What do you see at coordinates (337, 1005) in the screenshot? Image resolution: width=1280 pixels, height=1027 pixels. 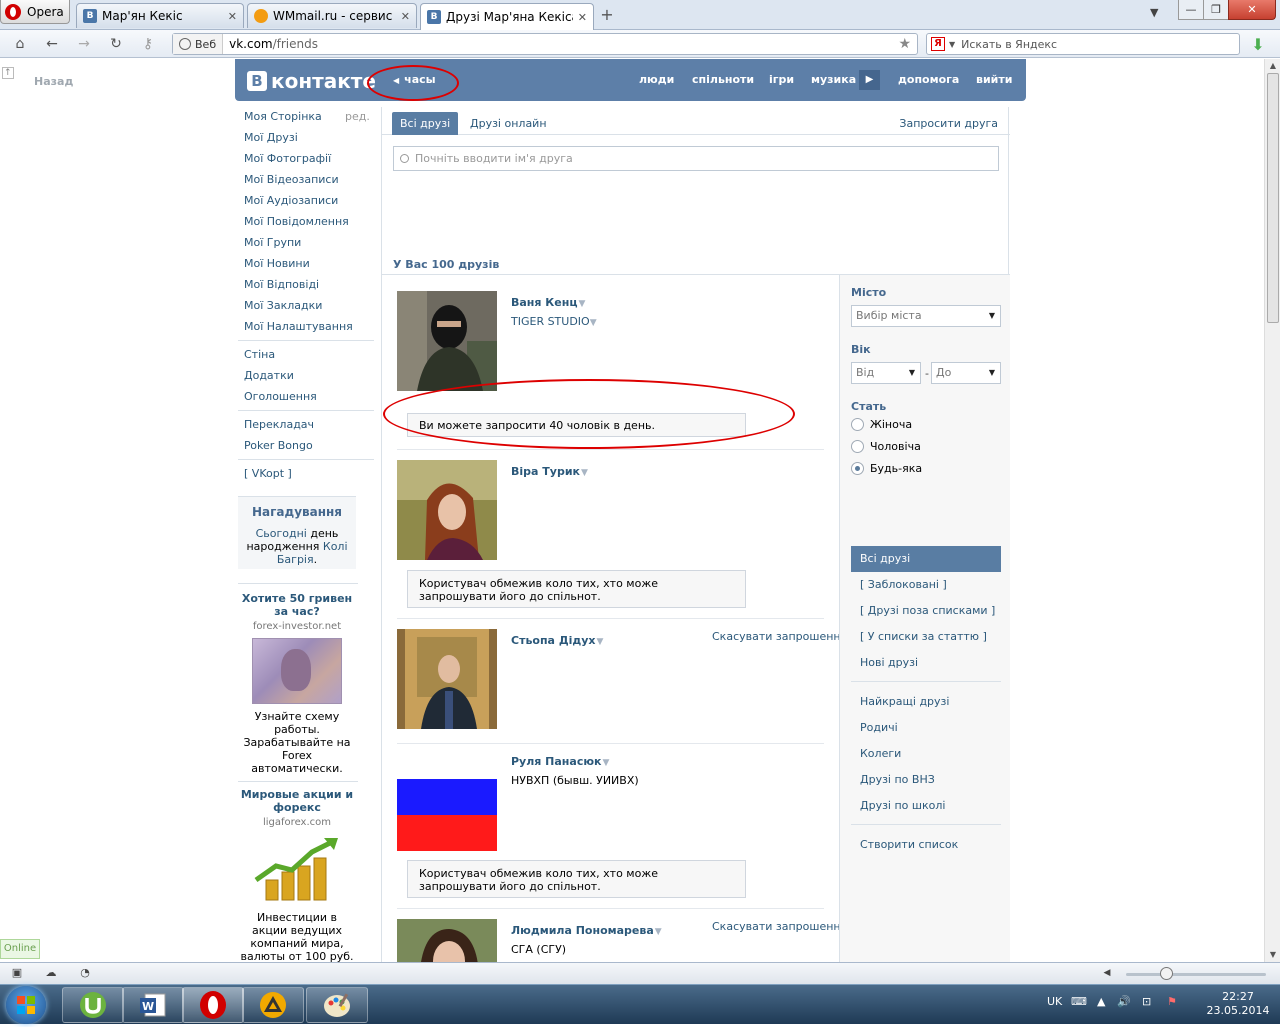 I see `taskbar-paint` at bounding box center [337, 1005].